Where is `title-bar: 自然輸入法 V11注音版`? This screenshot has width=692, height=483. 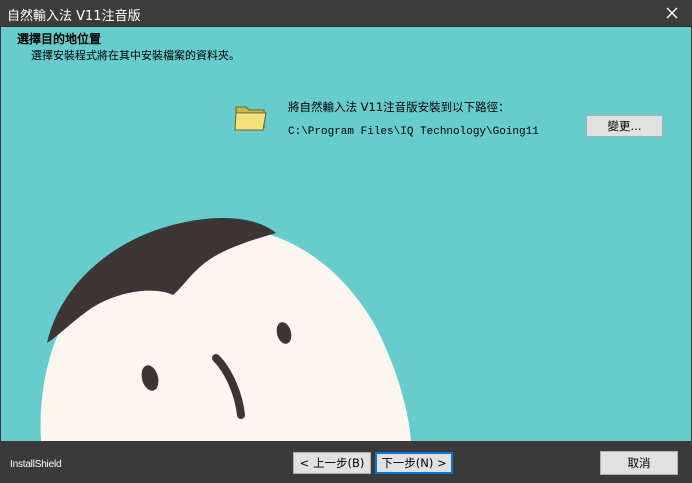
title-bar: 自然輸入法 V11注音版 is located at coordinates (346, 13).